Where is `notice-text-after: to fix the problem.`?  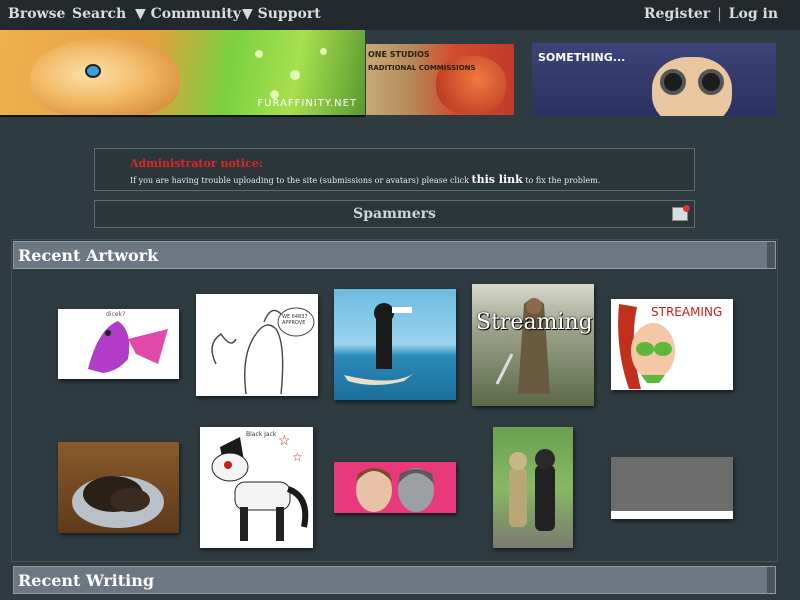 notice-text-after: to fix the problem. is located at coordinates (561, 180).